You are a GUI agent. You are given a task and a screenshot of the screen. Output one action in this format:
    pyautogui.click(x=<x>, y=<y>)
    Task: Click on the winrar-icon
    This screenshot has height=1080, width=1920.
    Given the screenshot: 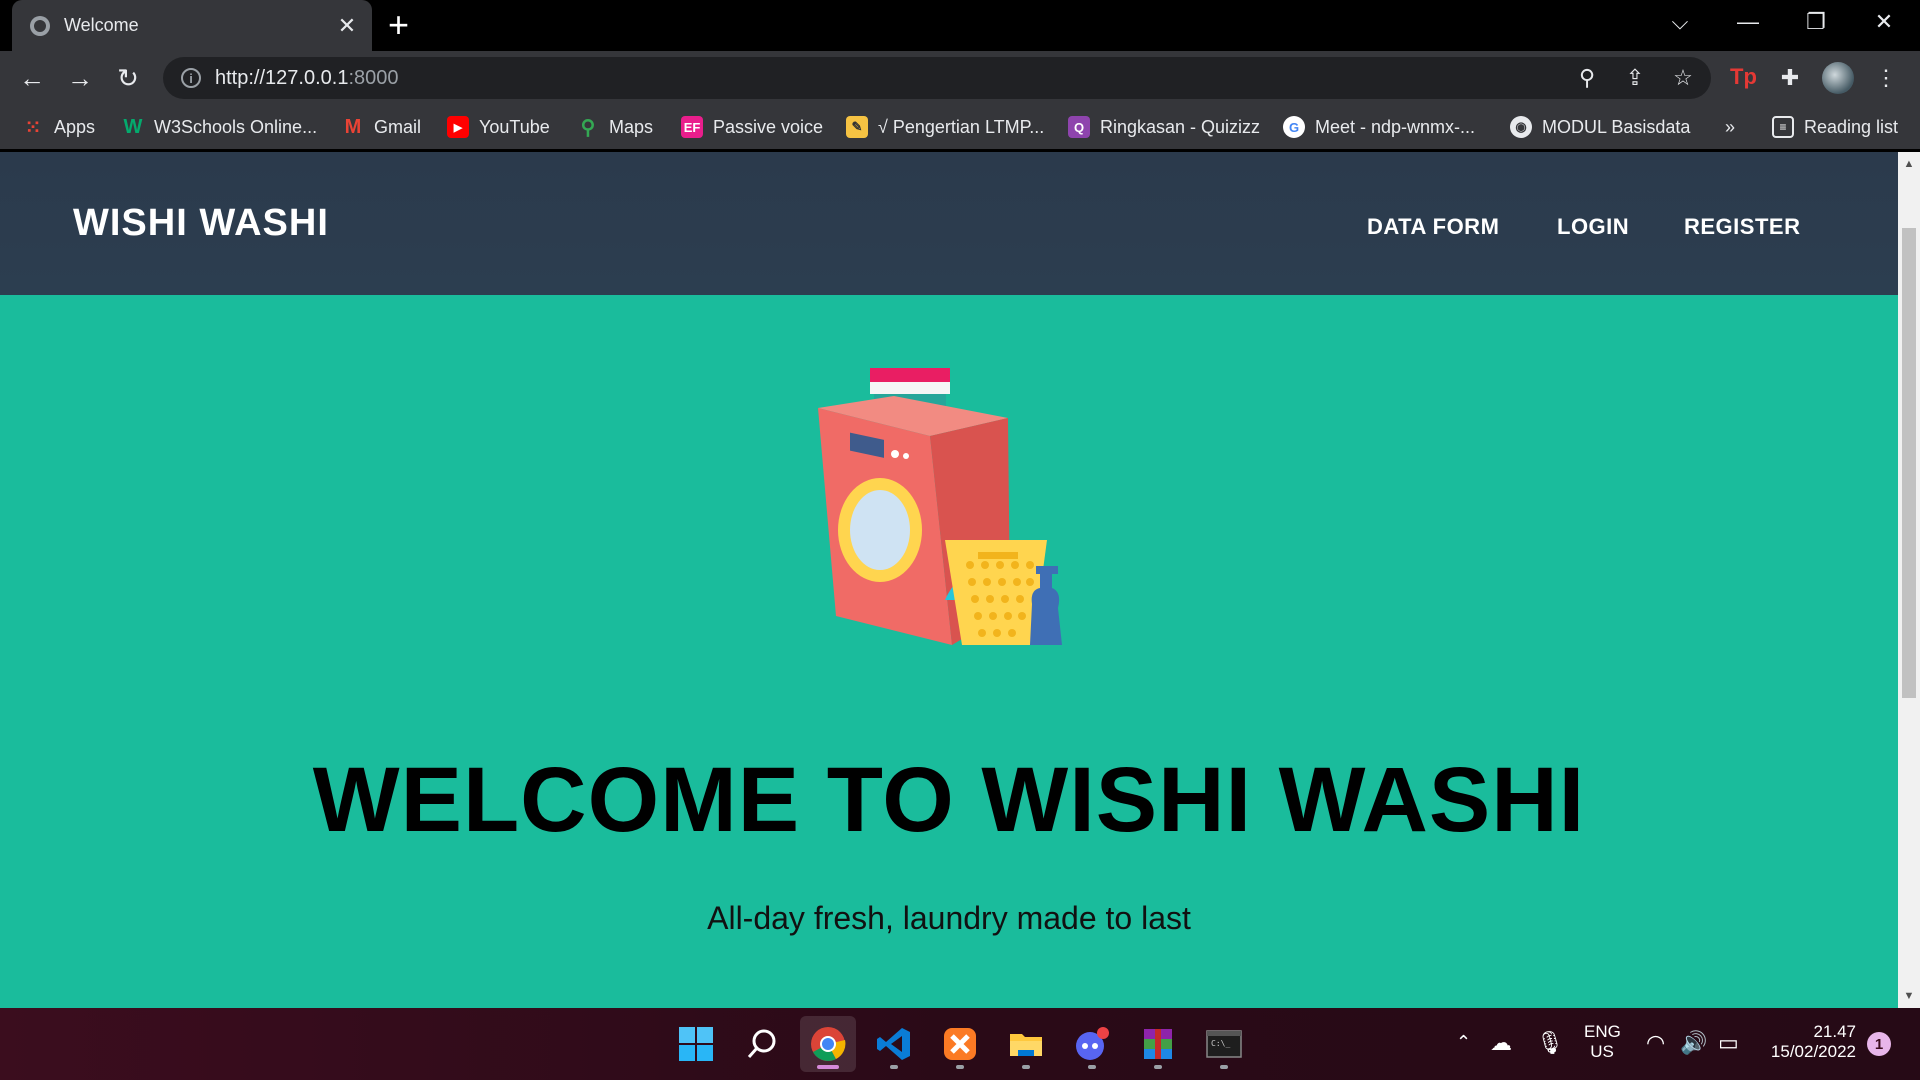 What is the action you would take?
    pyautogui.click(x=1158, y=1044)
    